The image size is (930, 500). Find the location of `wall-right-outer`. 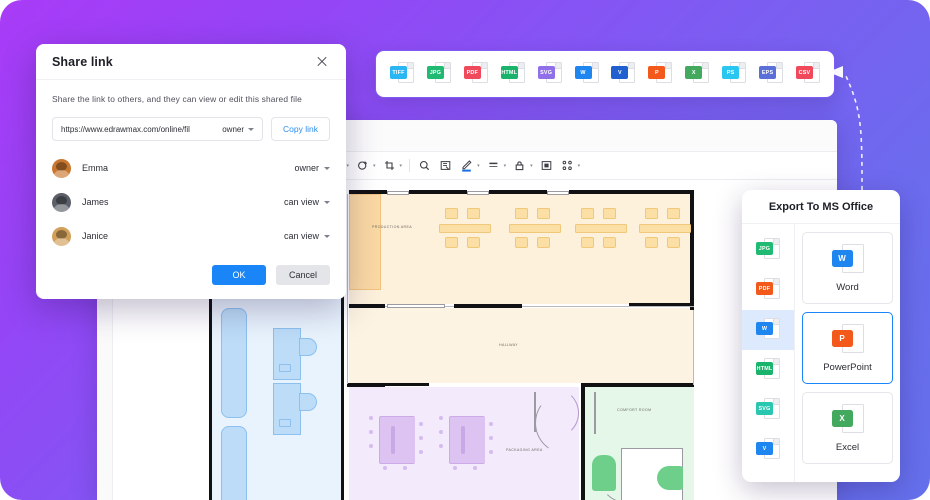

wall-right-outer is located at coordinates (694, 347).